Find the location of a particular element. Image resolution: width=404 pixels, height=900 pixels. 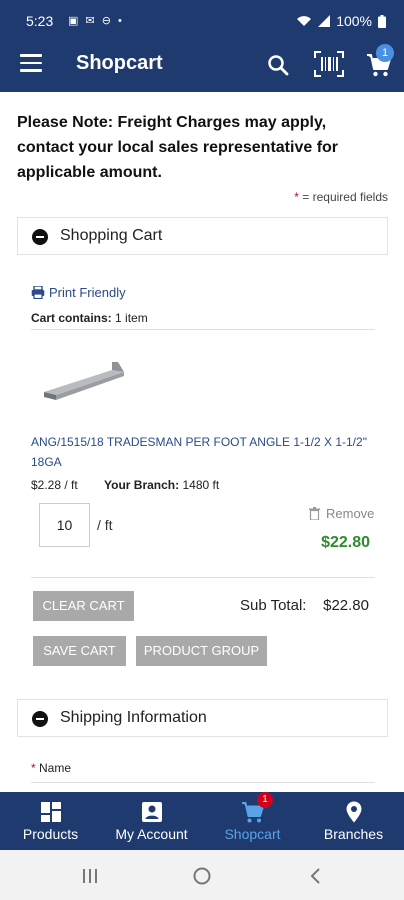

nav-my-account: My Account is located at coordinates (151, 821).